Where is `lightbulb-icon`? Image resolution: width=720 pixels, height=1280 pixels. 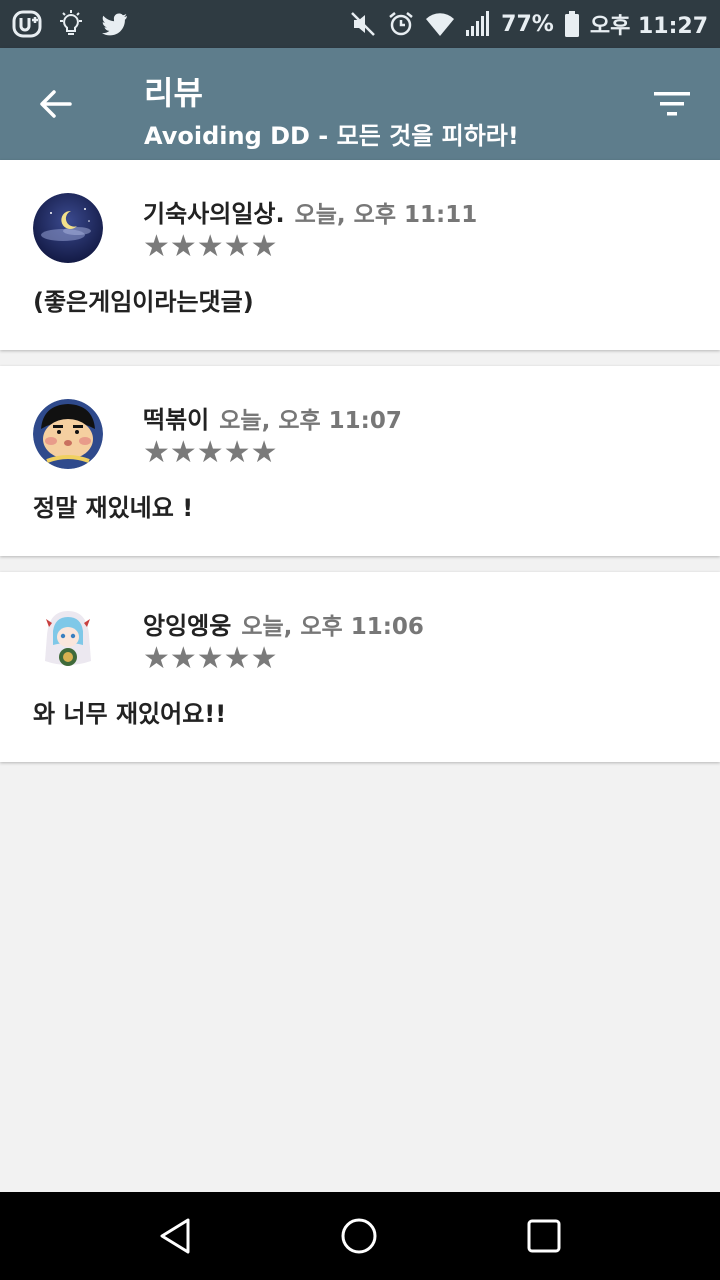 lightbulb-icon is located at coordinates (71, 24).